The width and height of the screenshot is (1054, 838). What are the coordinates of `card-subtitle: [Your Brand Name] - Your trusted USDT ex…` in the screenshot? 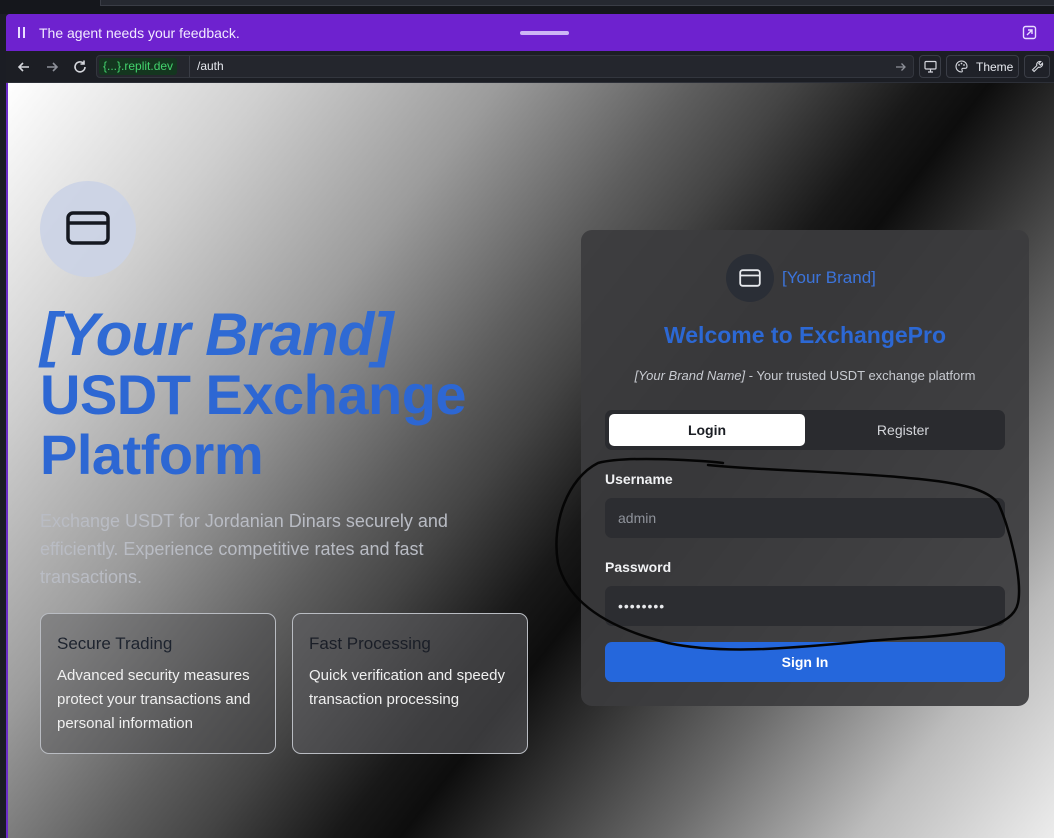 It's located at (805, 375).